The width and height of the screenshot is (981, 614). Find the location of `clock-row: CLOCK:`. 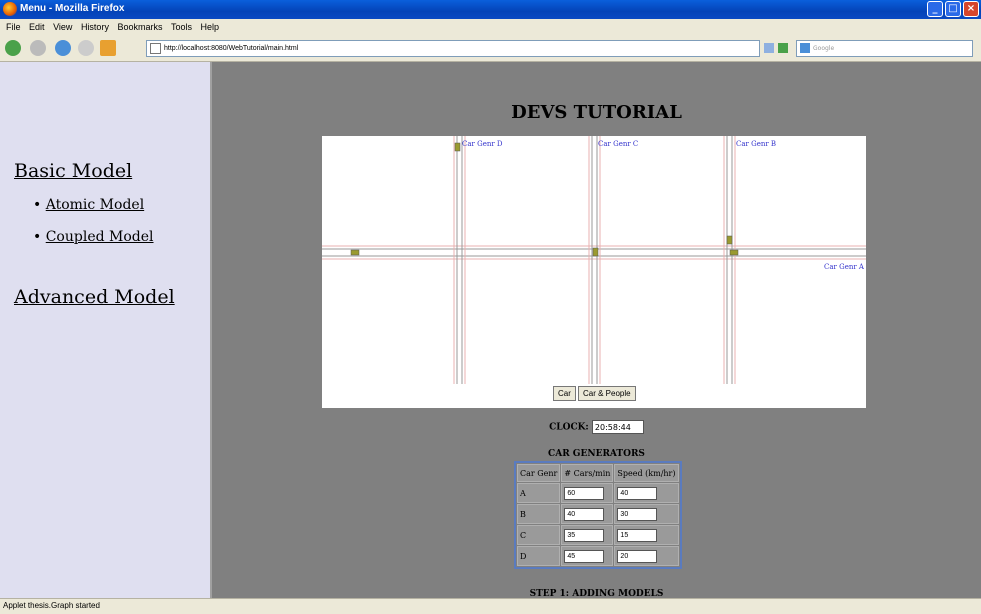

clock-row: CLOCK: is located at coordinates (596, 427).